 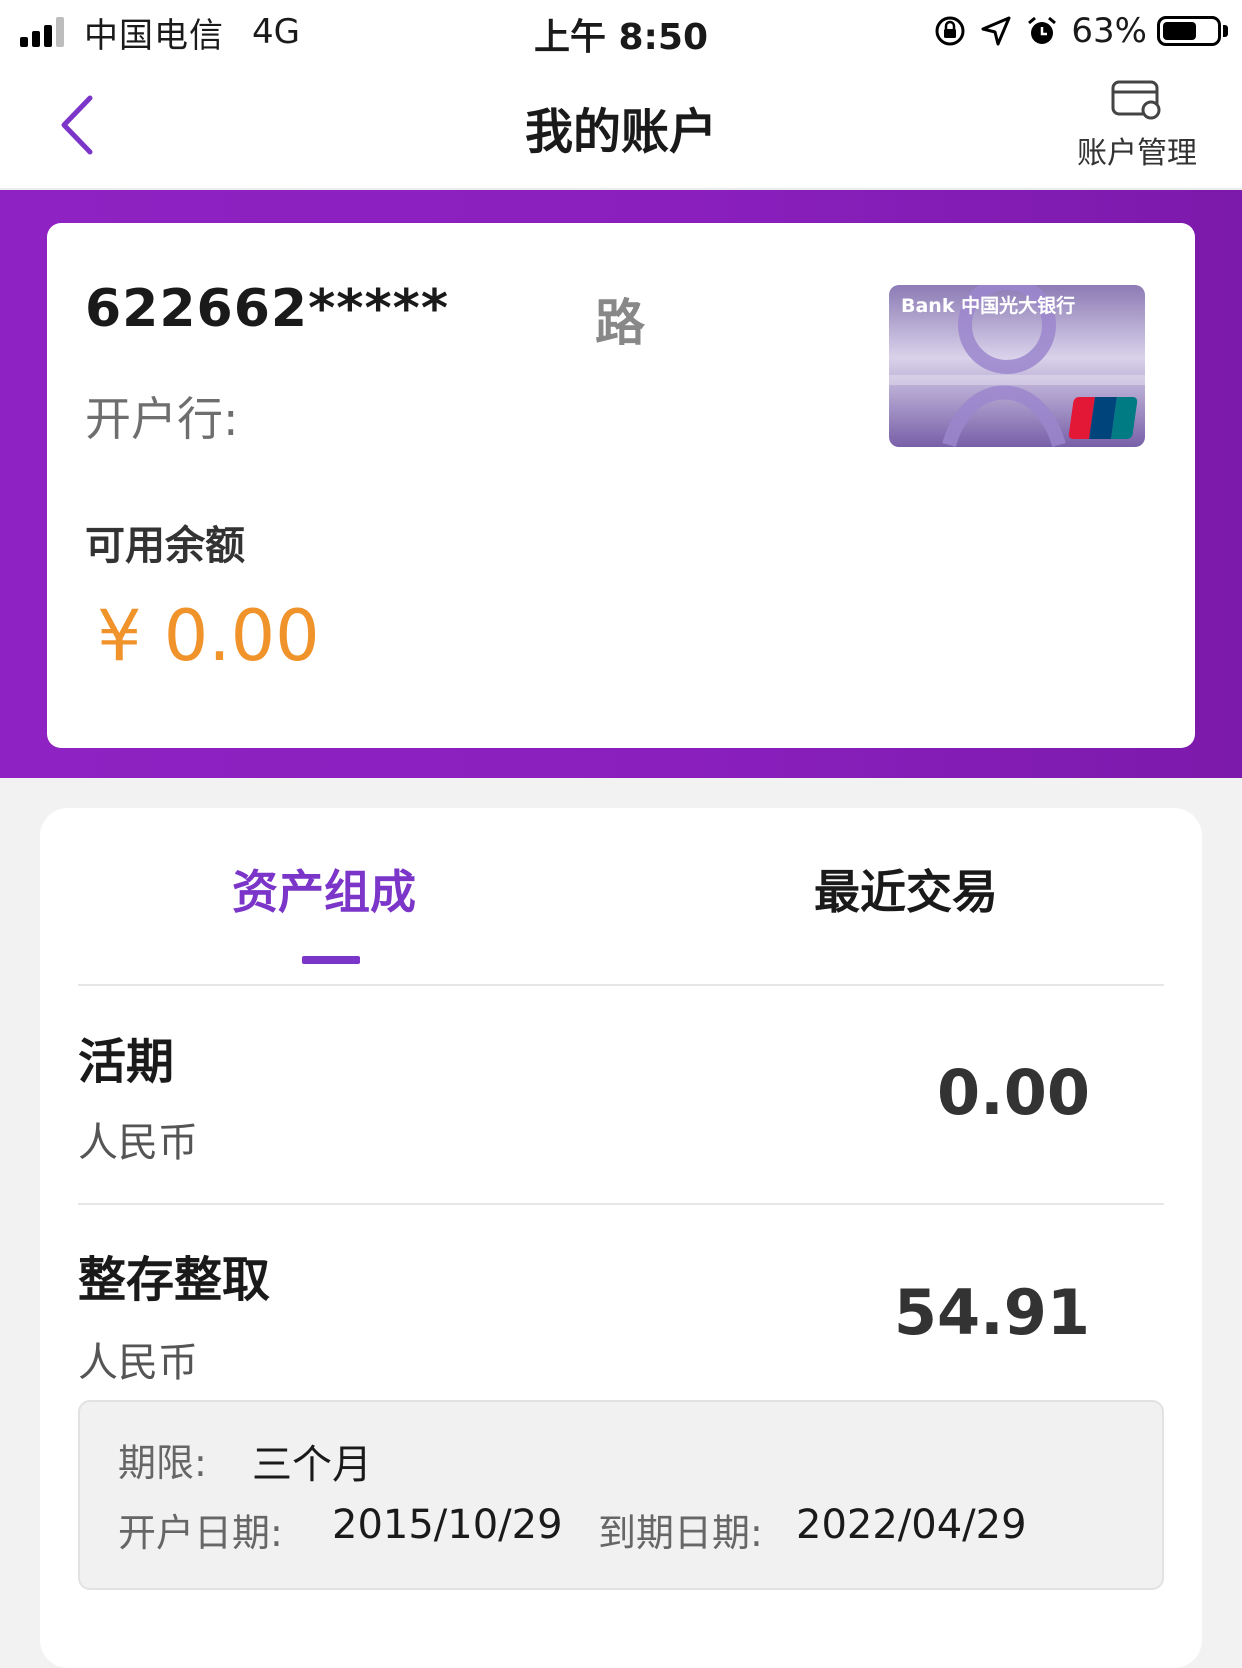 What do you see at coordinates (1225, 31) in the screenshot?
I see `battery-tip` at bounding box center [1225, 31].